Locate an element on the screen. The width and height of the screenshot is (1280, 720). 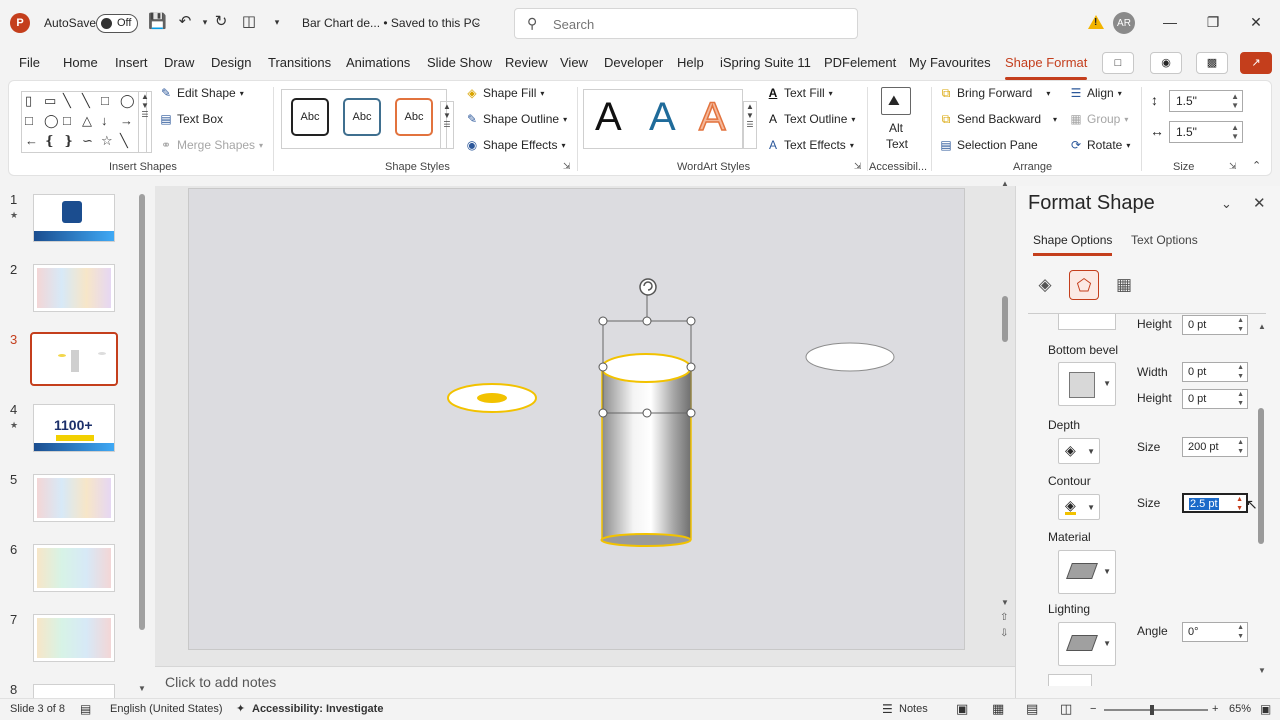
tab-transitions: Transitions is located at coordinates (299, 62).